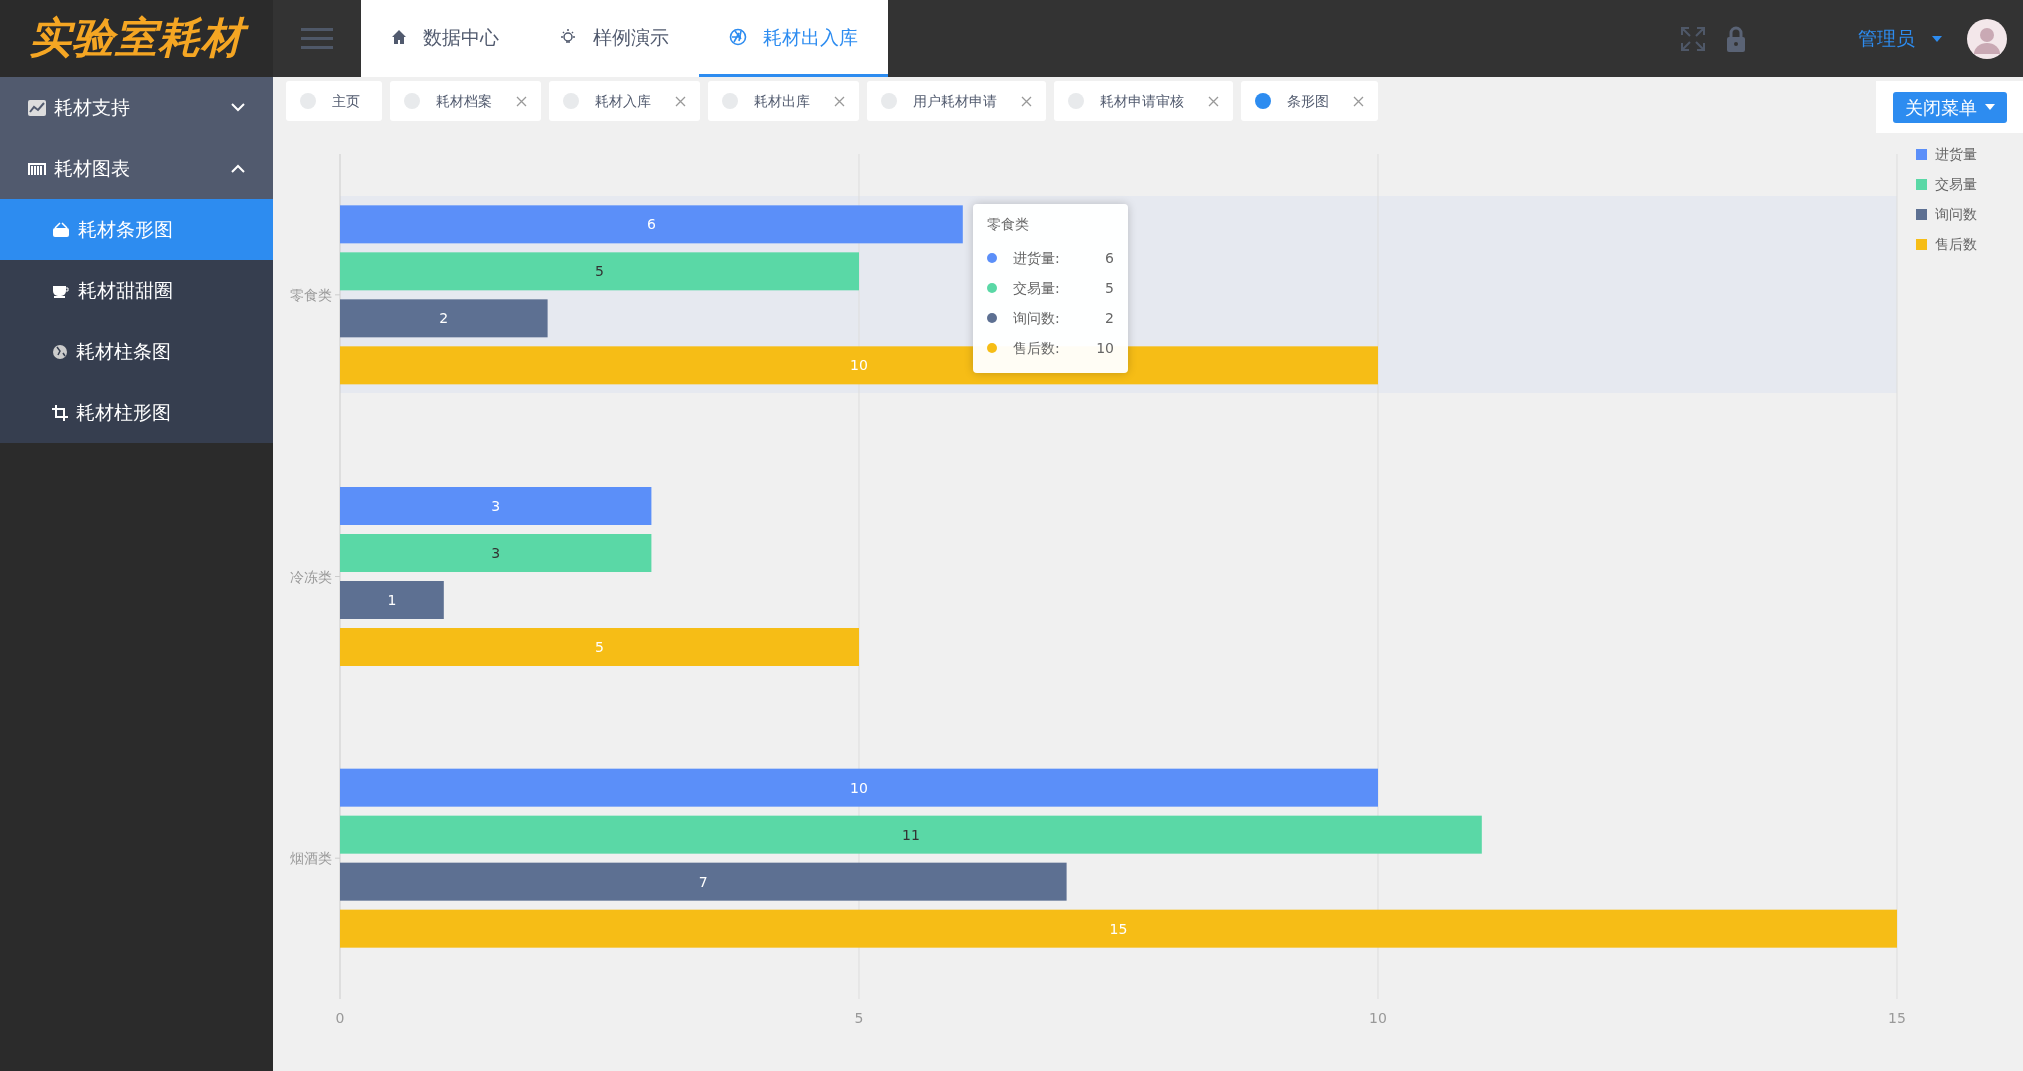 Image resolution: width=2023 pixels, height=1071 pixels. Describe the element at coordinates (1109, 288) in the screenshot. I see `tooltip-value: 5` at that location.